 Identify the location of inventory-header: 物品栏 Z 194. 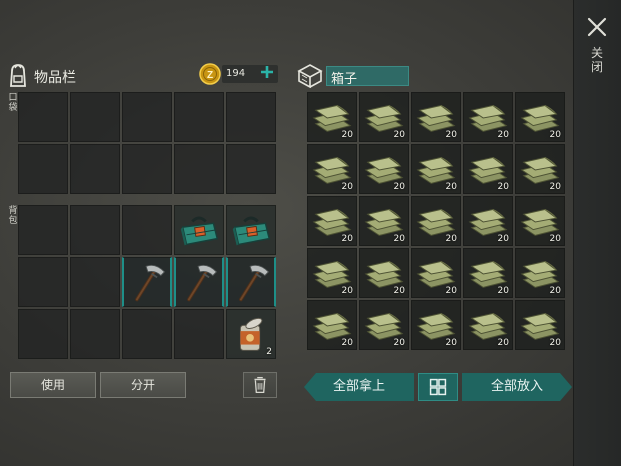
(142, 75).